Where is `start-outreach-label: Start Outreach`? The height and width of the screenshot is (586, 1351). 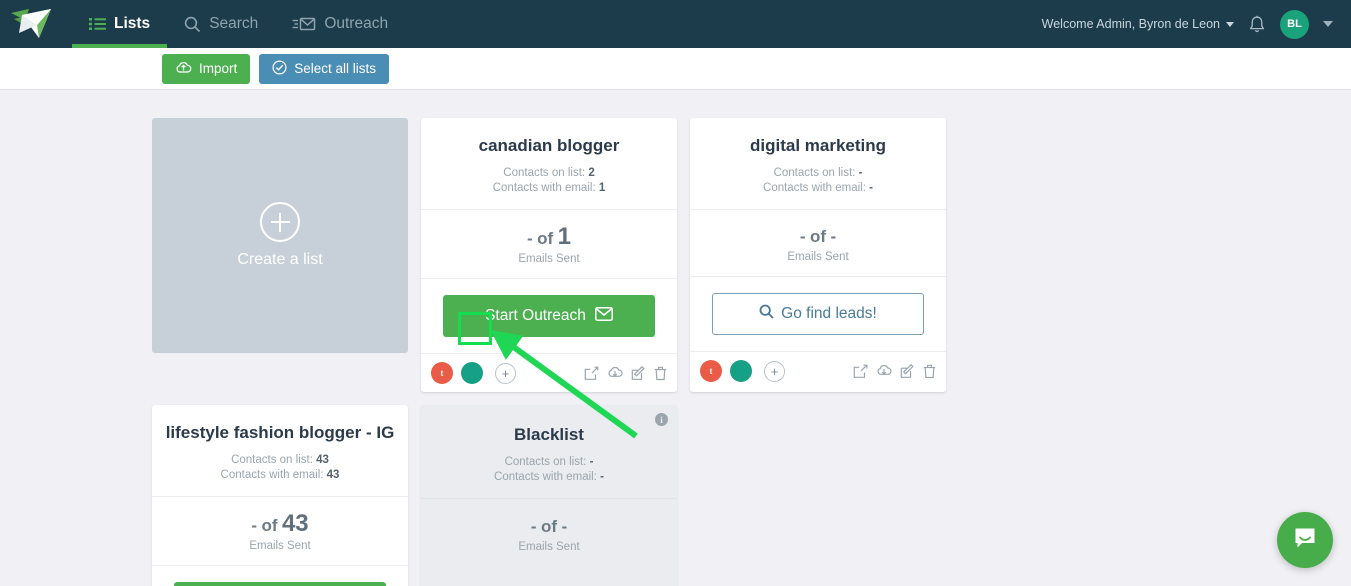 start-outreach-label: Start Outreach is located at coordinates (535, 315).